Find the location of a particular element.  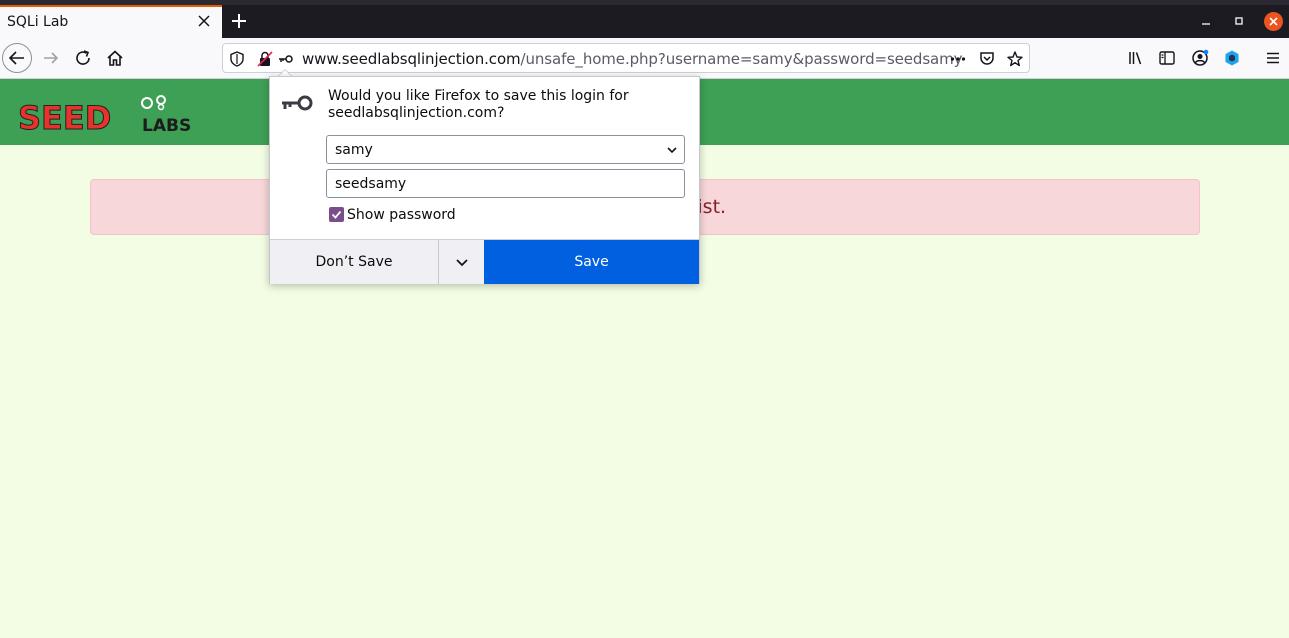

reload-icon is located at coordinates (83, 57).